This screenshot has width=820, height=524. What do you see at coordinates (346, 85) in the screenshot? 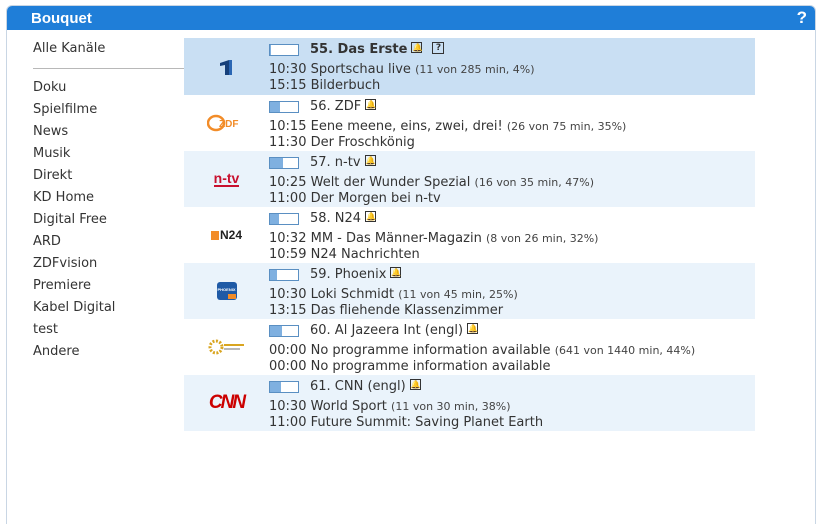
I see `next-title: Bilderbuch` at bounding box center [346, 85].